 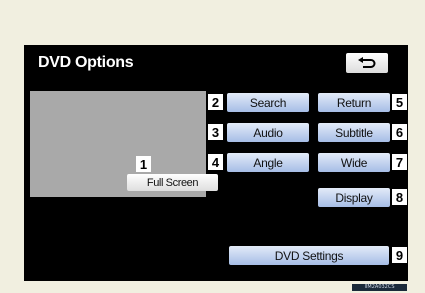 What do you see at coordinates (268, 102) in the screenshot?
I see `search-button: Search` at bounding box center [268, 102].